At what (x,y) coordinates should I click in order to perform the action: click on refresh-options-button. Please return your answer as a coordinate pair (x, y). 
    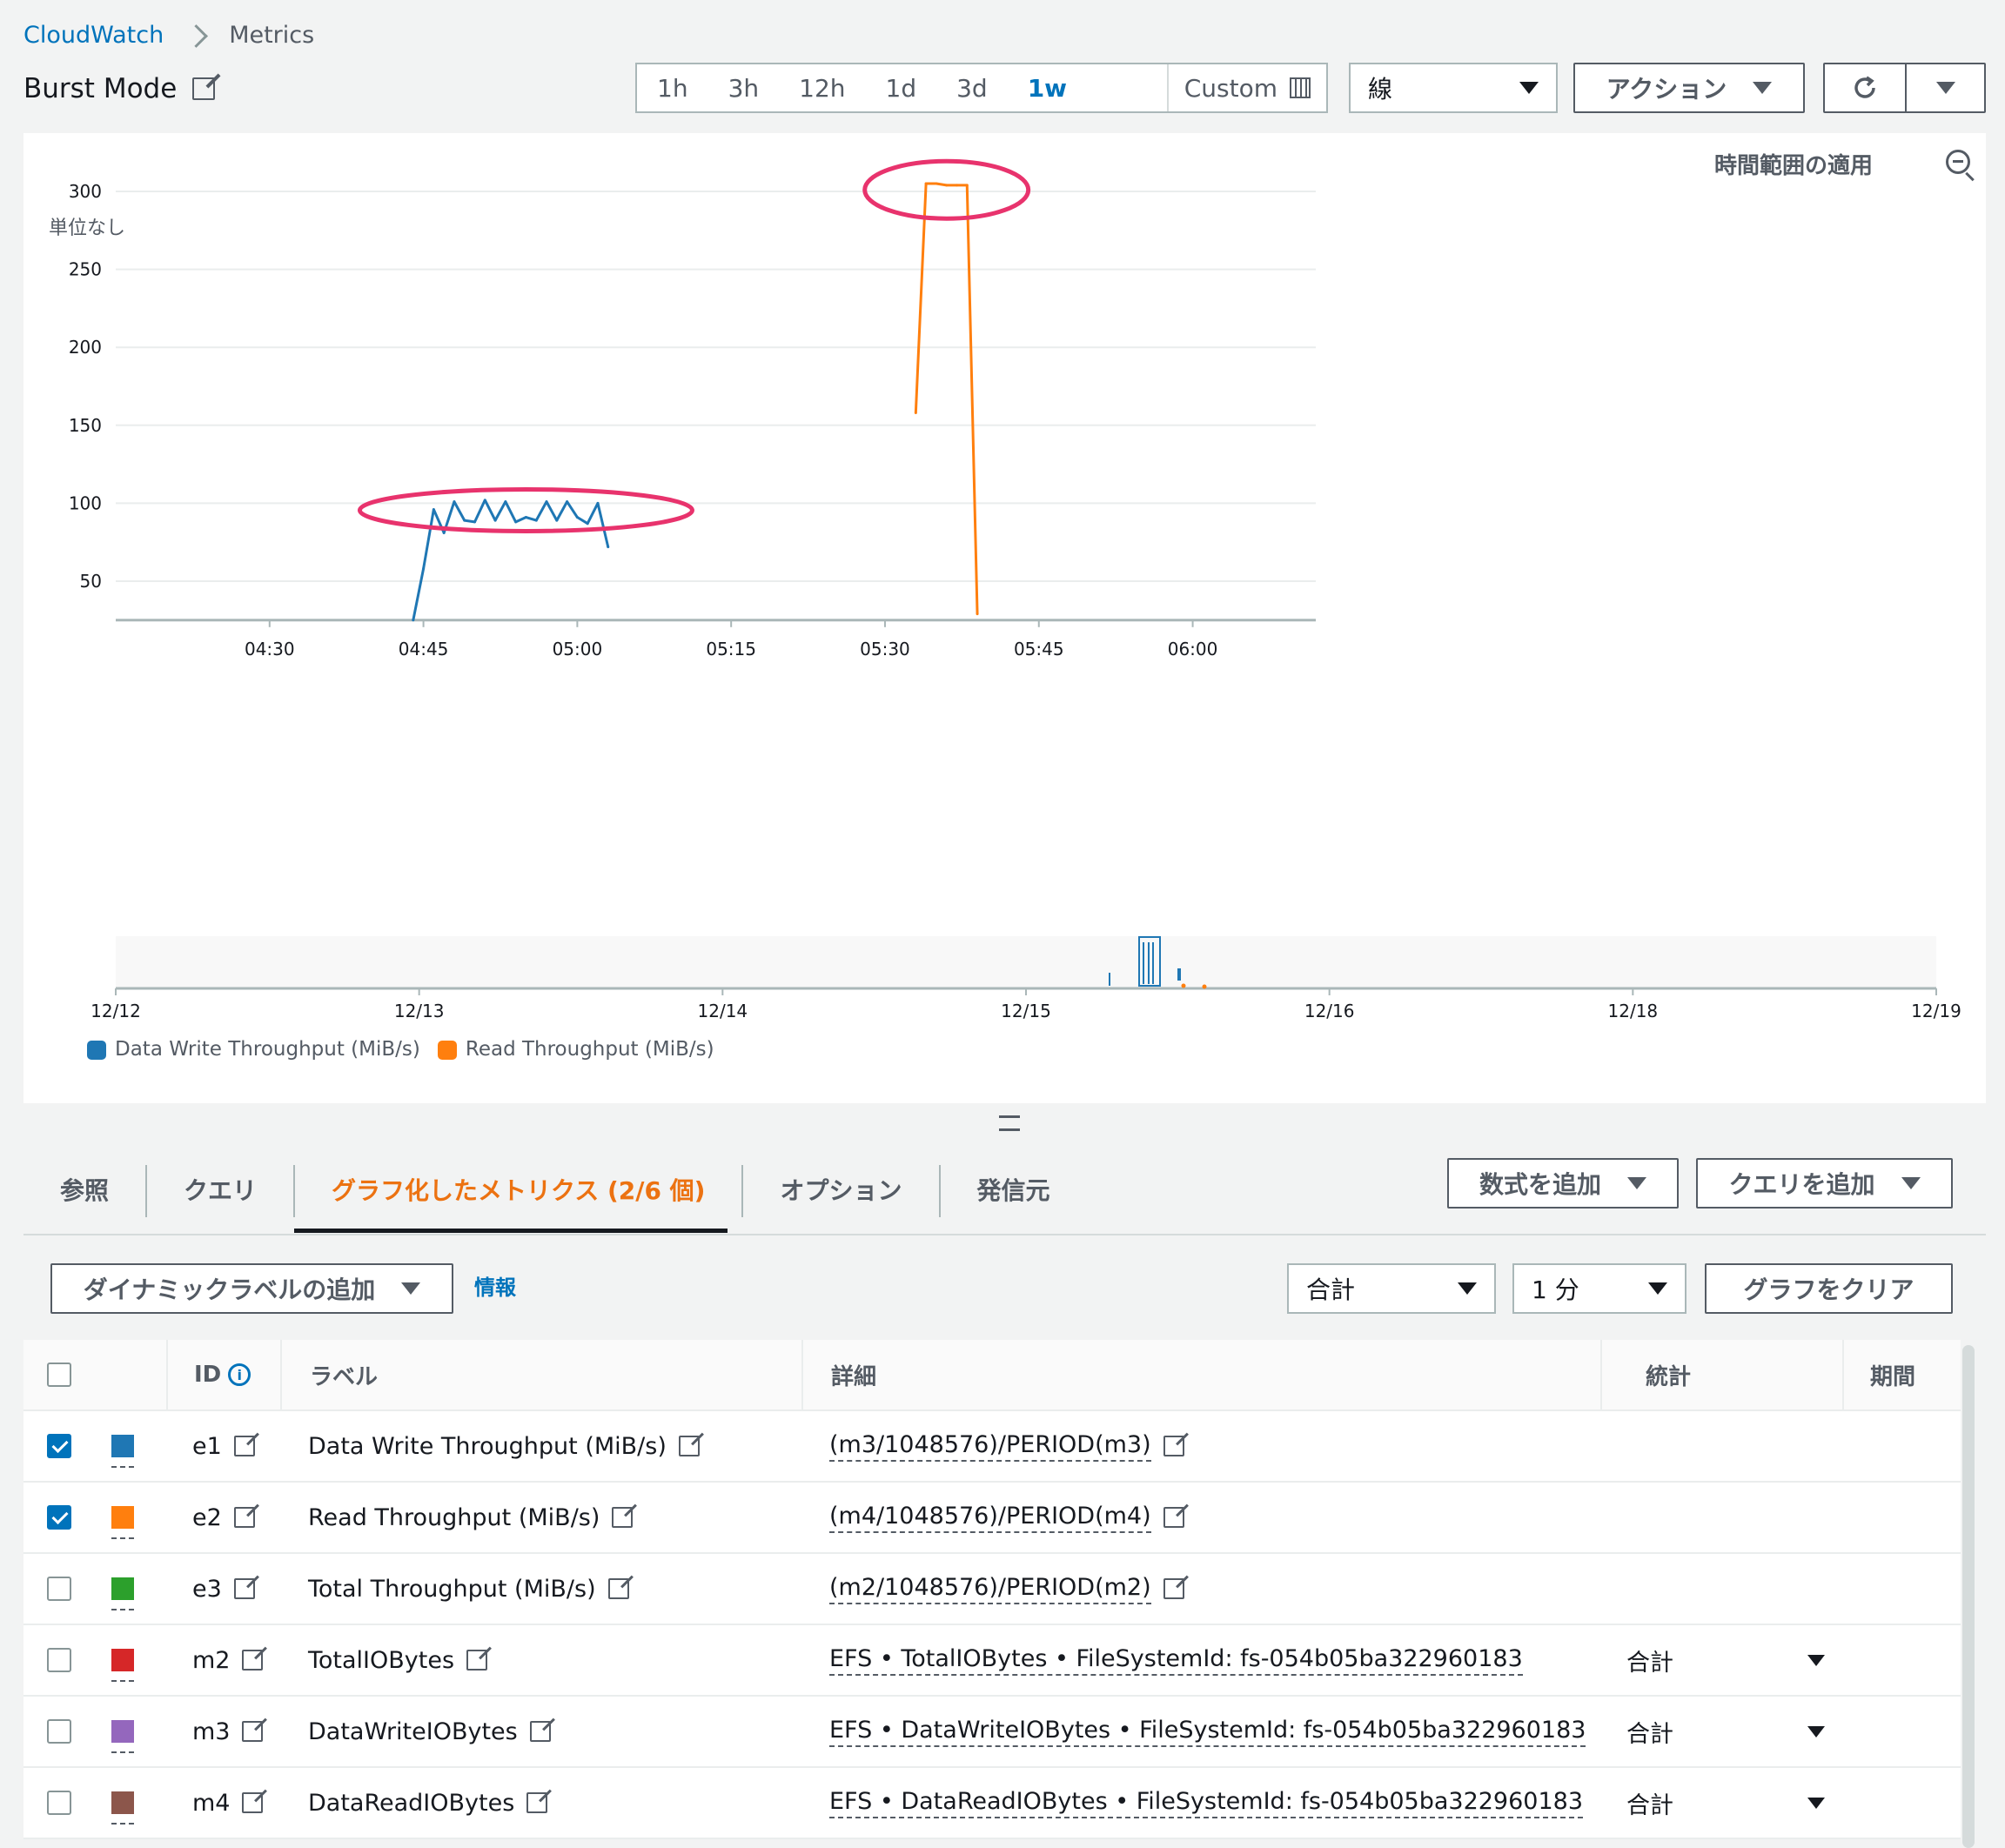
    Looking at the image, I should click on (1945, 88).